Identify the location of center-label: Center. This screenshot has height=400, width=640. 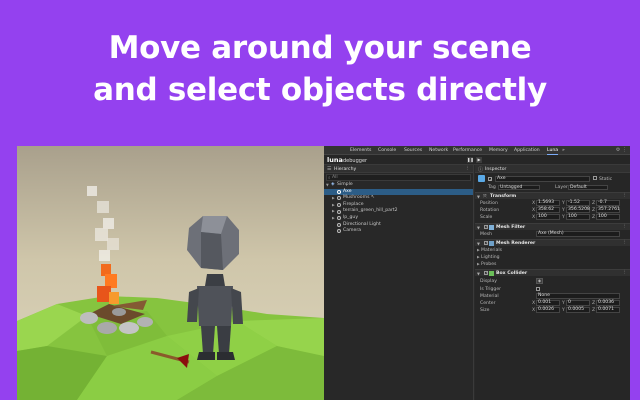
(488, 303).